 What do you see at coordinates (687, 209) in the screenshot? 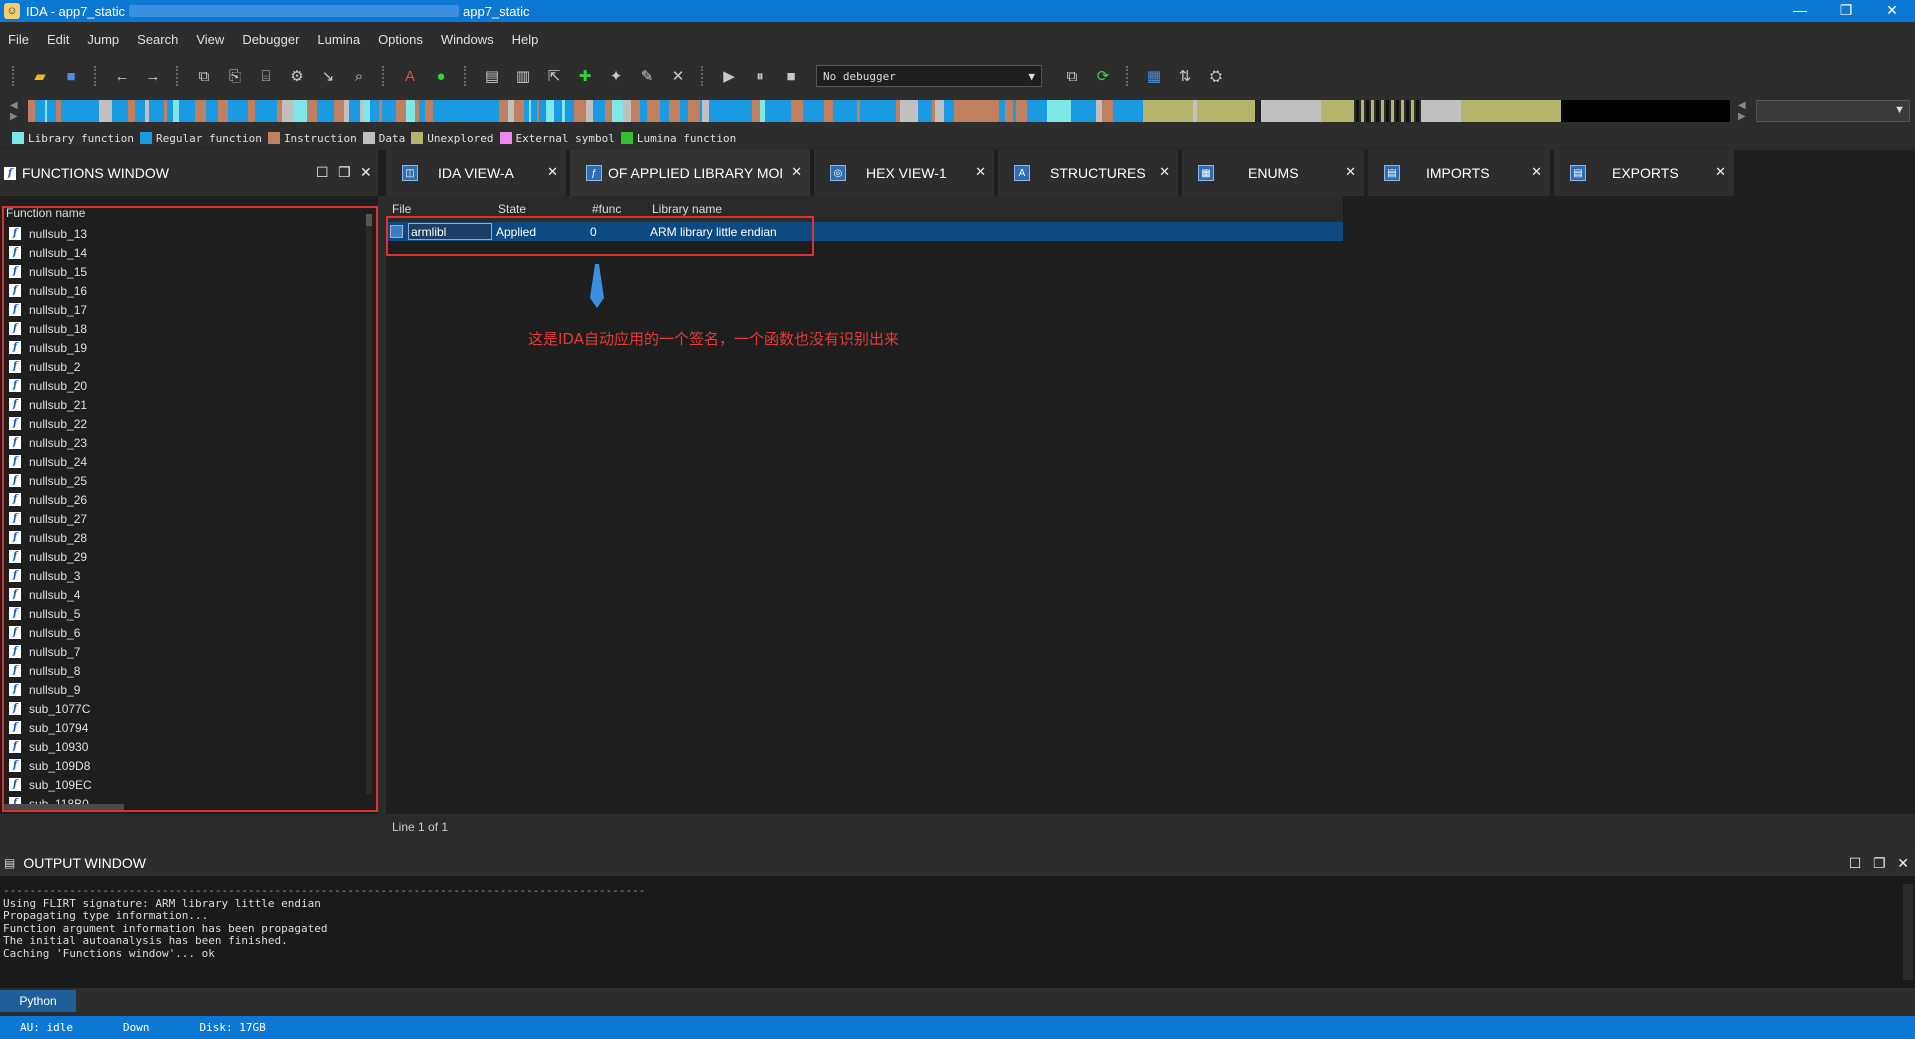
I see `column-library-name: Library name` at bounding box center [687, 209].